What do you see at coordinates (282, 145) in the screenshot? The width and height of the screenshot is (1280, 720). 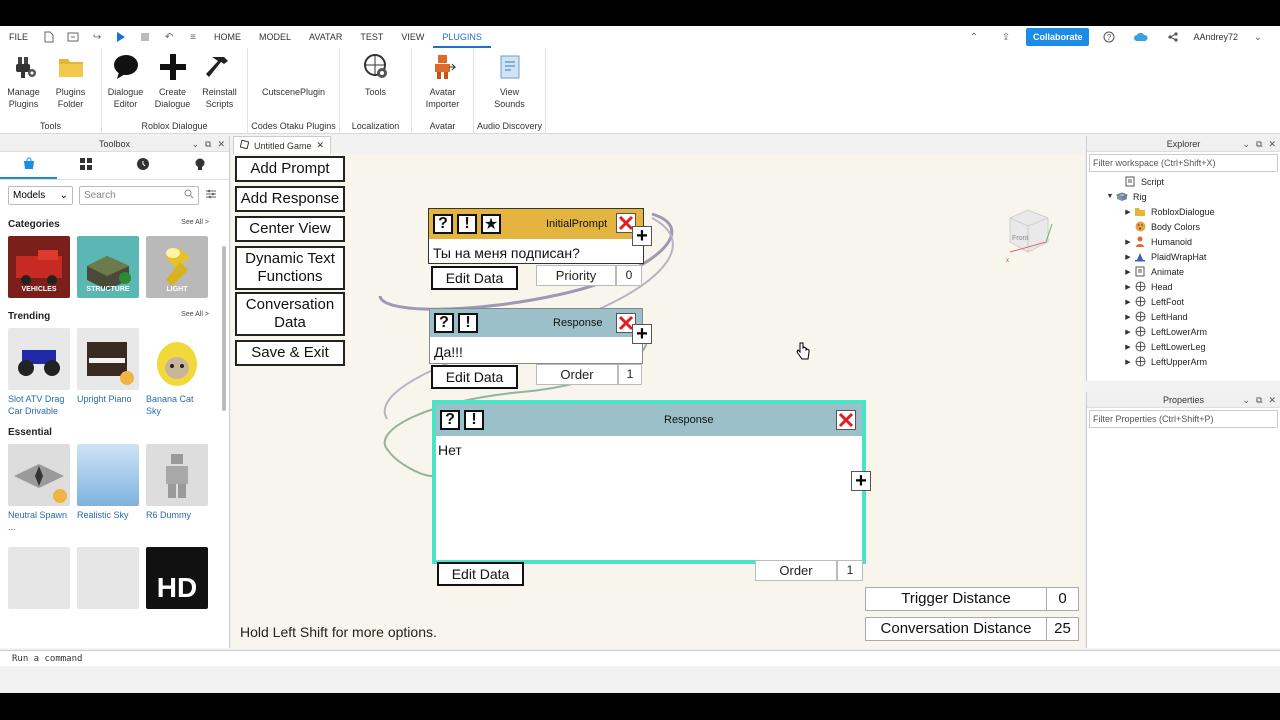 I see `document-tab-untitled-game: Untitled Game ✕` at bounding box center [282, 145].